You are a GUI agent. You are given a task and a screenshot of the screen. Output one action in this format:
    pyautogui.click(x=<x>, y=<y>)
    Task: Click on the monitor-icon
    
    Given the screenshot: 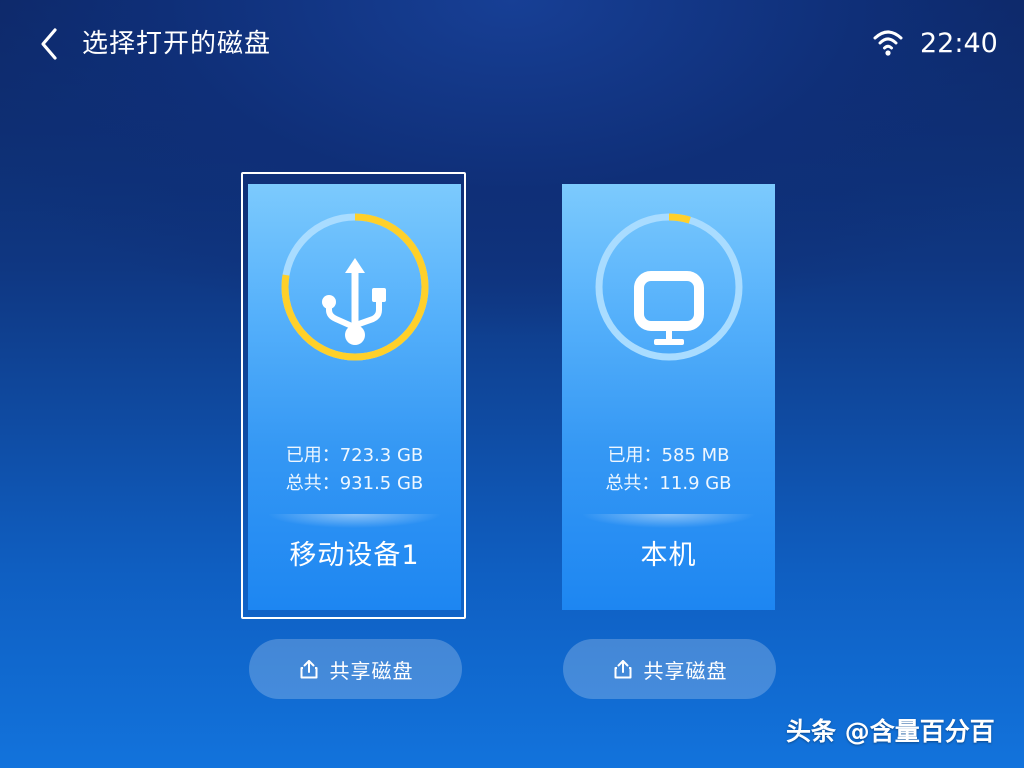 What is the action you would take?
    pyautogui.click(x=669, y=287)
    